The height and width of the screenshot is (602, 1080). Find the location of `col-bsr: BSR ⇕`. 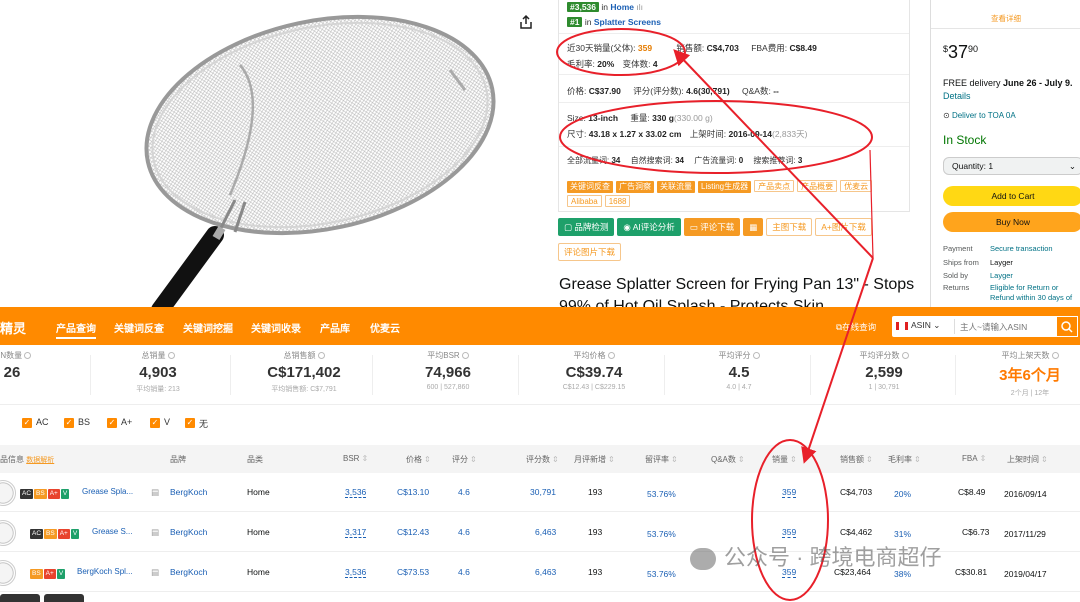

col-bsr: BSR ⇕ is located at coordinates (355, 458).